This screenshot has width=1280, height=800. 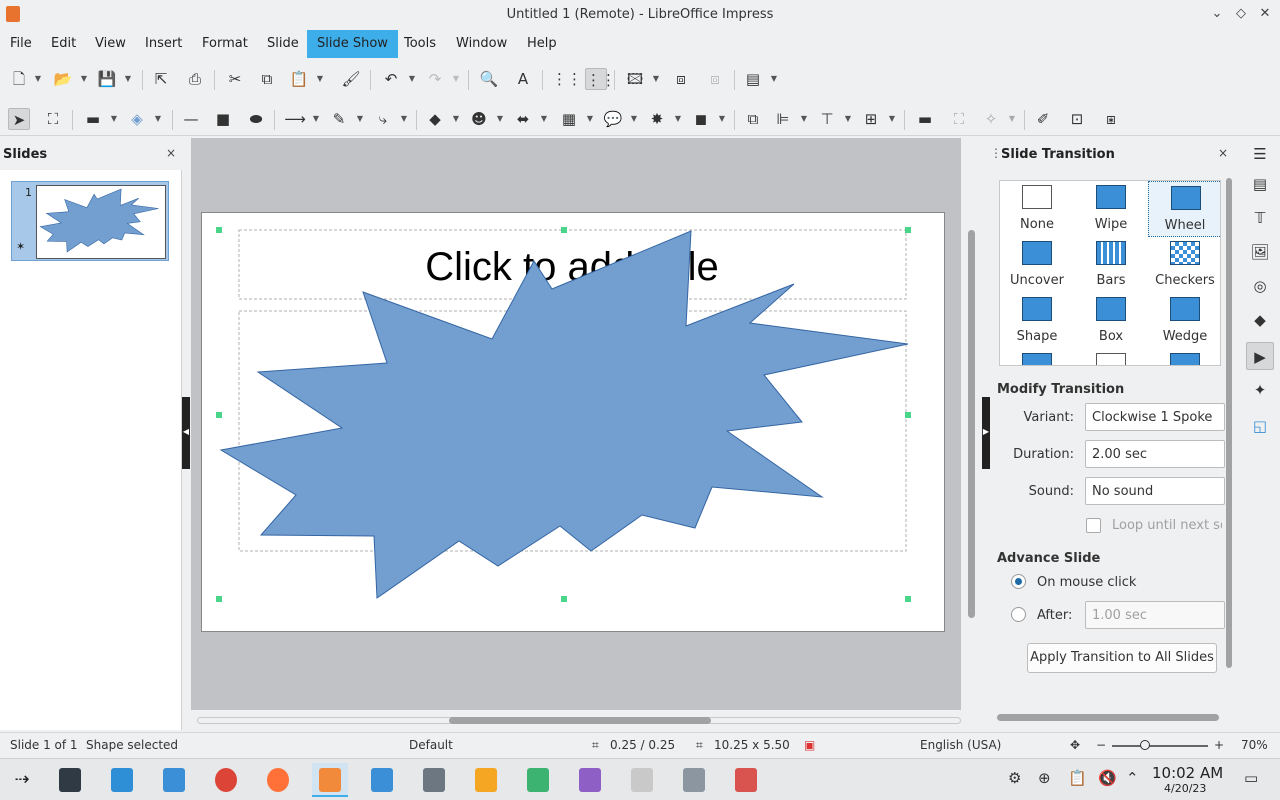 What do you see at coordinates (360, 119) in the screenshot?
I see `curves-dropdown-icon: ▼` at bounding box center [360, 119].